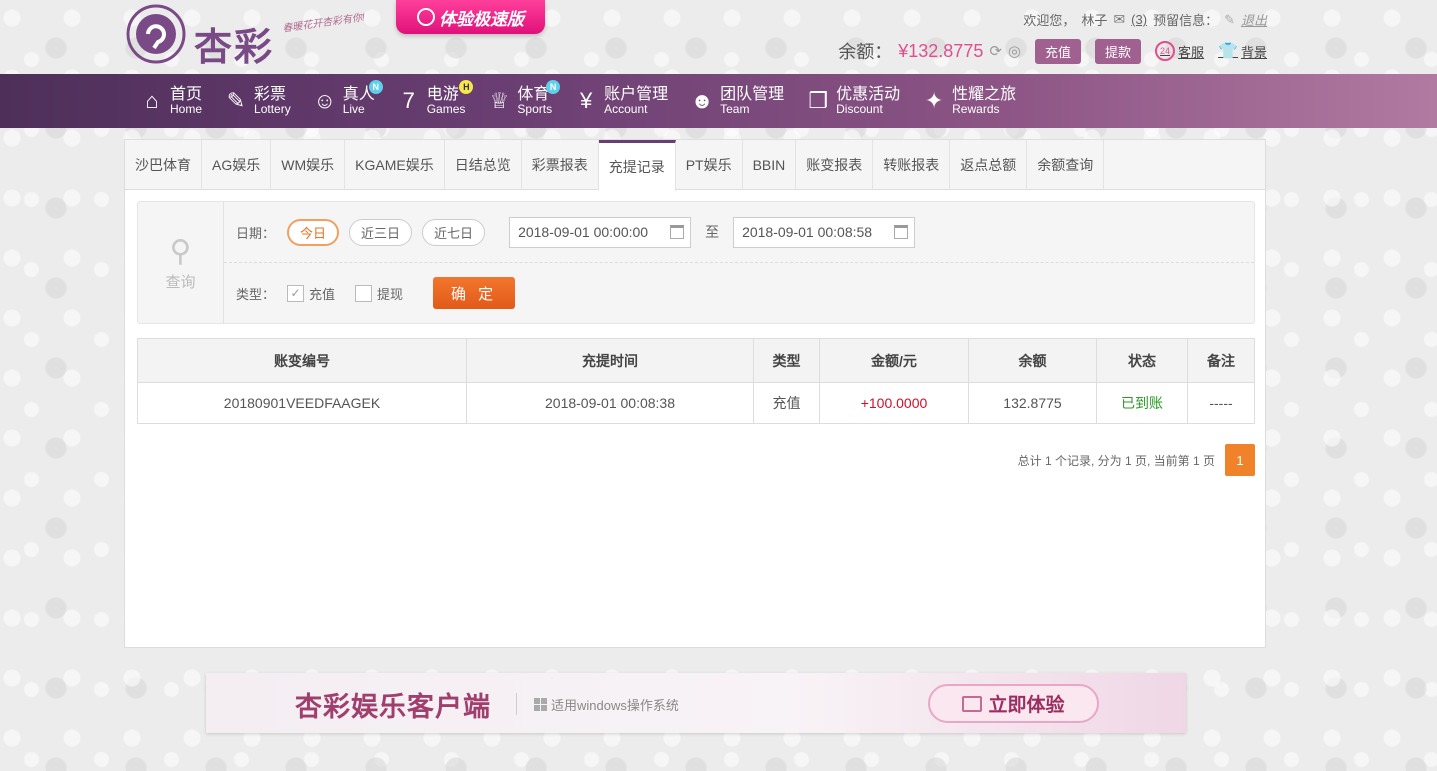  Describe the element at coordinates (186, 109) in the screenshot. I see `nav-item-sublabel: Home` at that location.